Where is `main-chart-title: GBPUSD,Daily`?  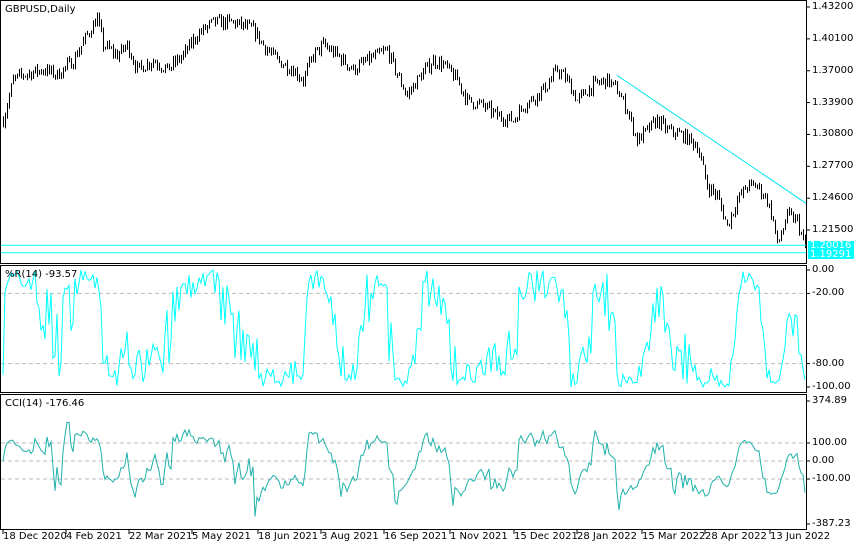
main-chart-title: GBPUSD,Daily is located at coordinates (40, 9).